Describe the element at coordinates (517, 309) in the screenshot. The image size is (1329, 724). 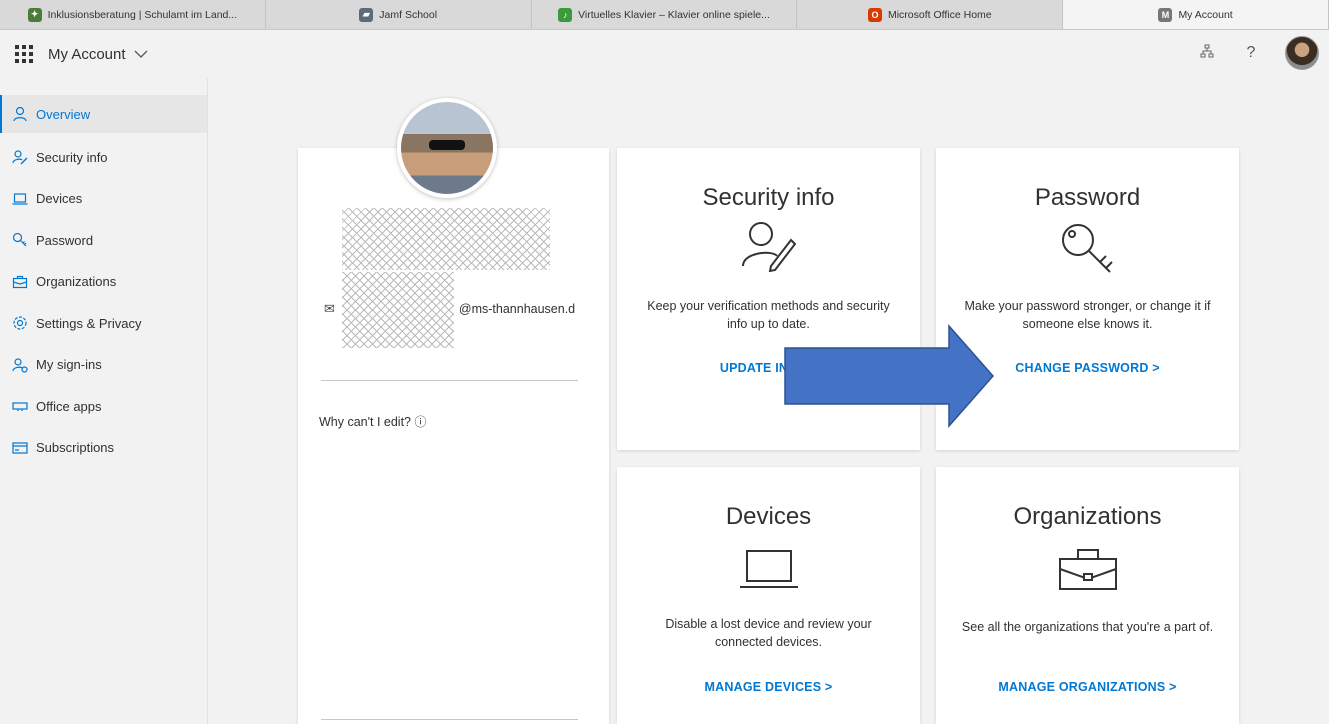
I see `email-text: @ms-thannhausen.d` at that location.